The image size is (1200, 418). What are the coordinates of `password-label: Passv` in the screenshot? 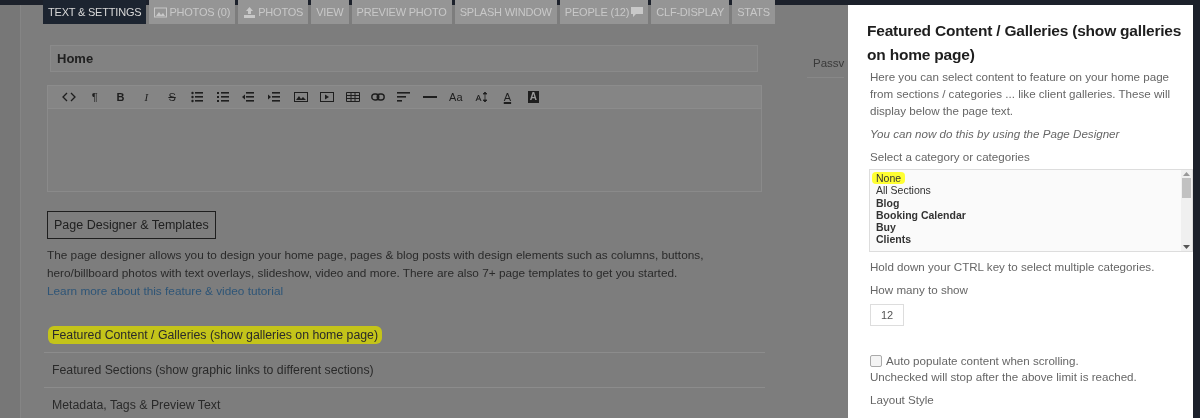 It's located at (826, 66).